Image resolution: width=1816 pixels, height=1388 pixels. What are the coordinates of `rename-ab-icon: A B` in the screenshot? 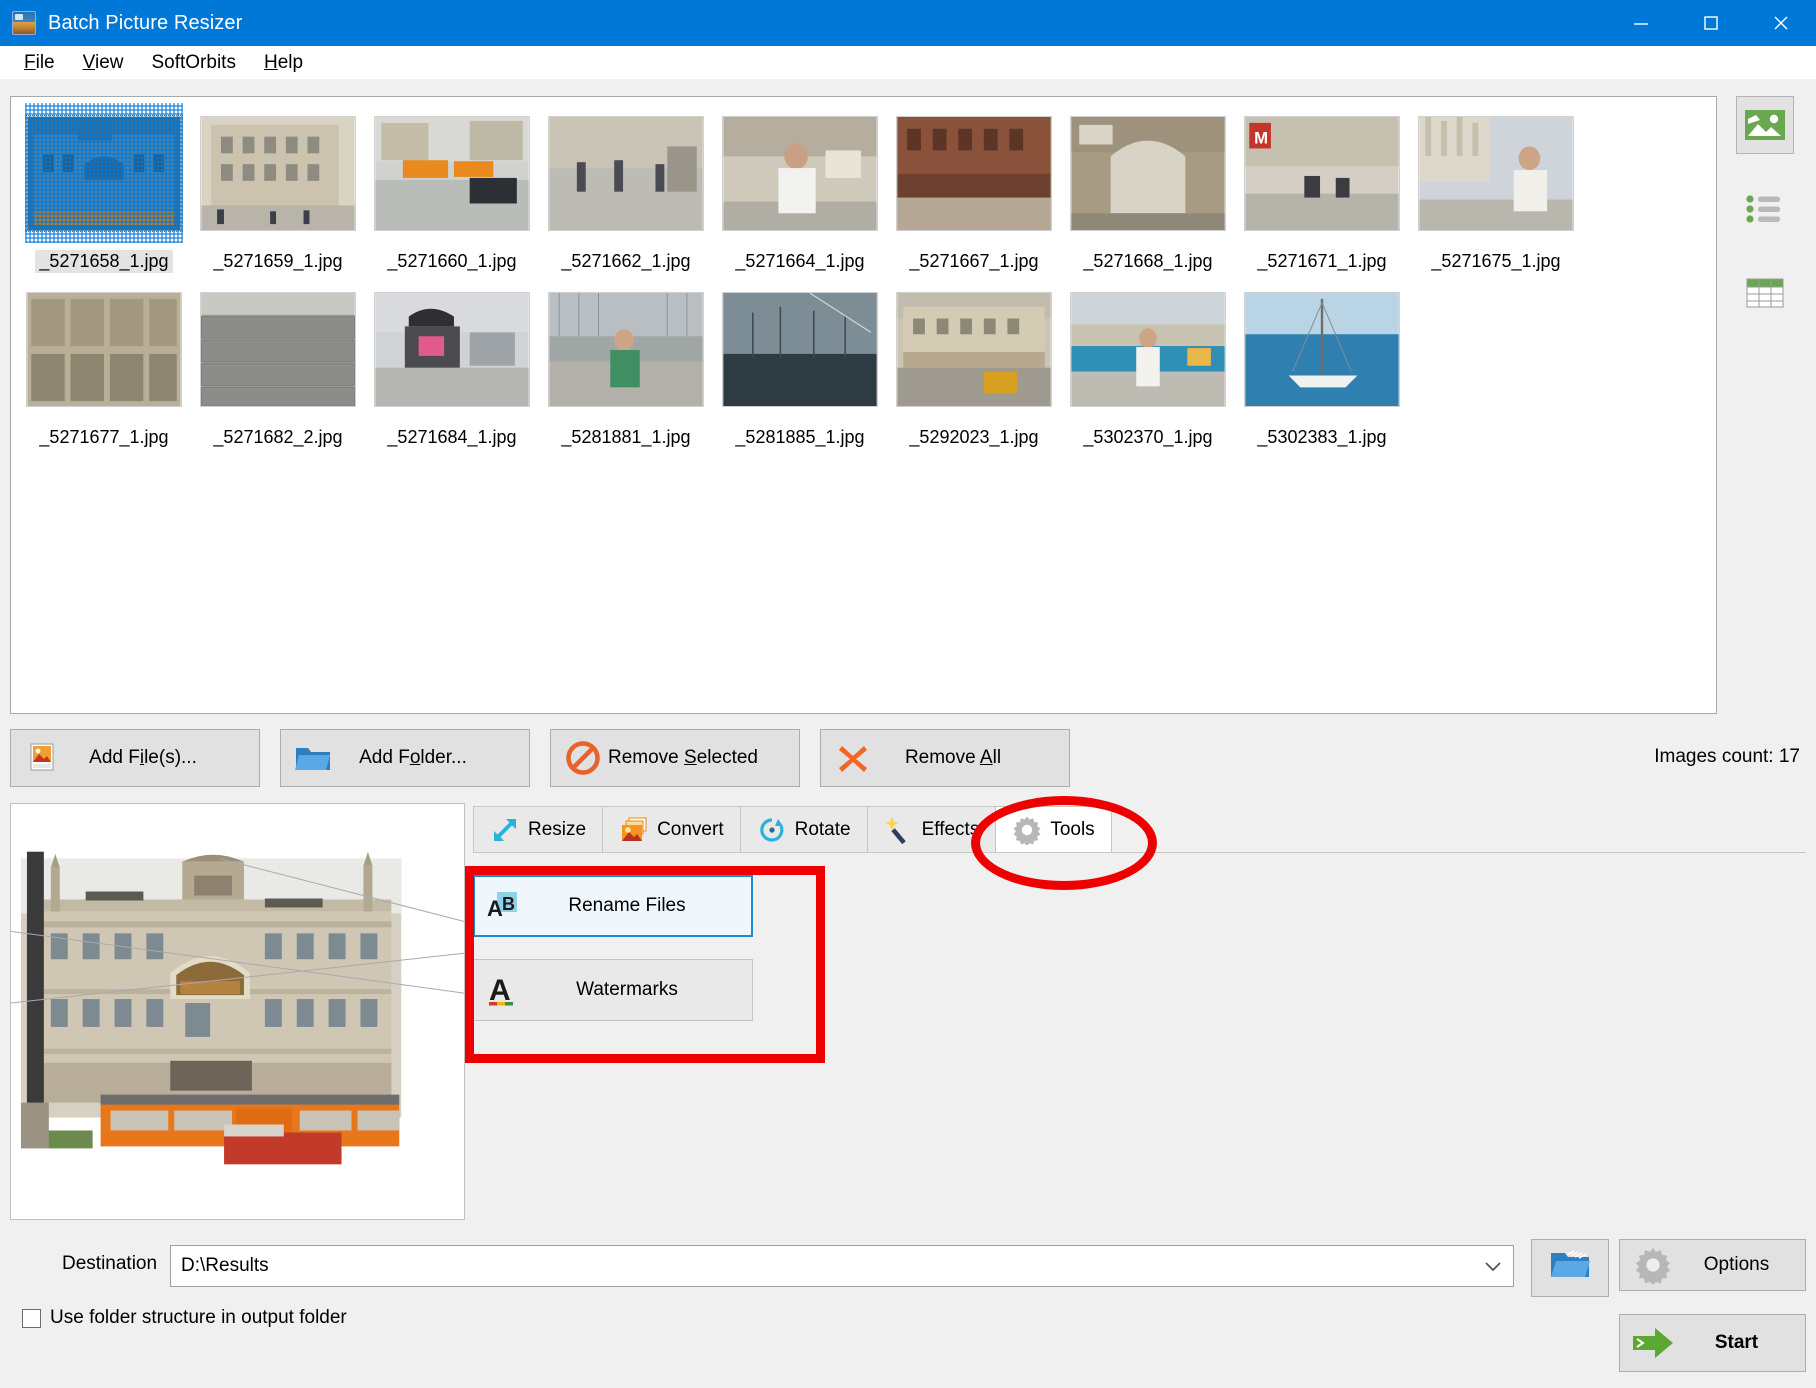 It's located at (503, 906).